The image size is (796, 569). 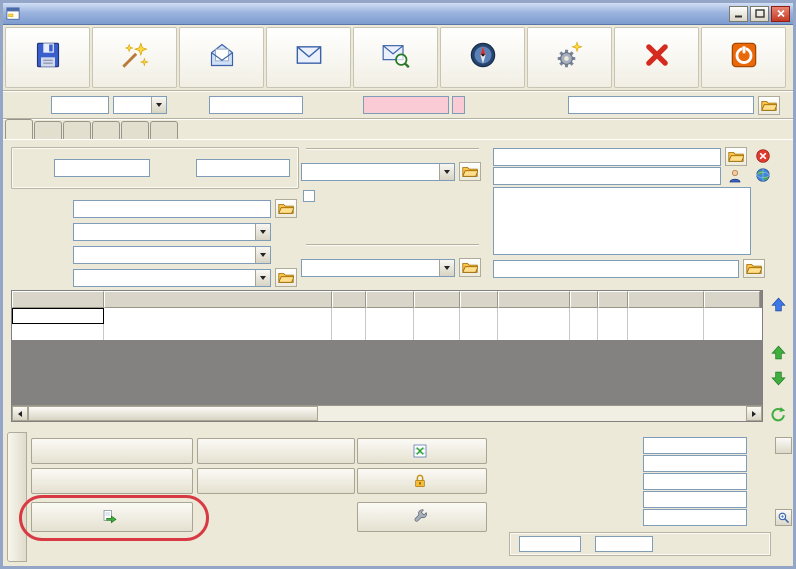 I want to click on globe-button, so click(x=763, y=174).